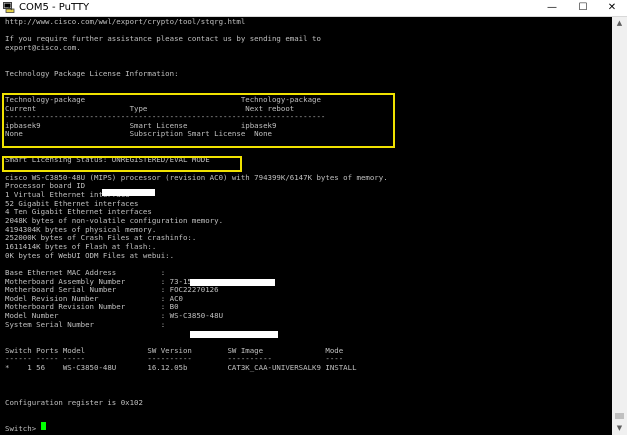 The image size is (627, 435). Describe the element at coordinates (81, 246) in the screenshot. I see `terminal-line: 1611414K bytes of Flash at flash:.` at that location.